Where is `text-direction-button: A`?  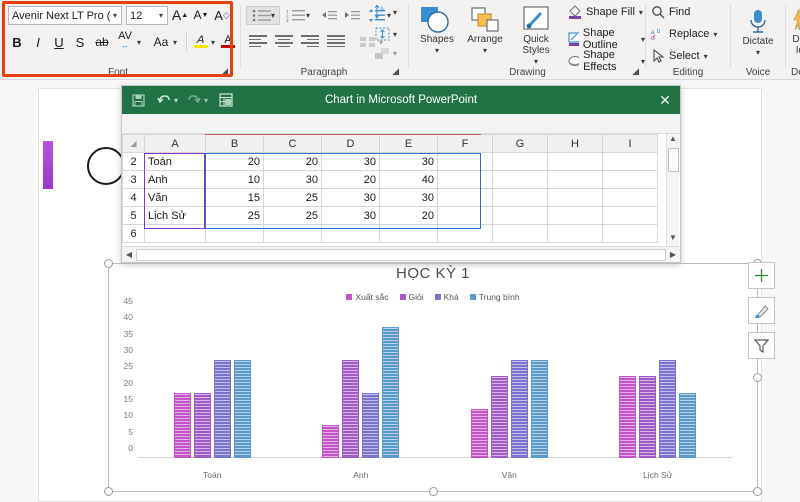 text-direction-button: A is located at coordinates (382, 12).